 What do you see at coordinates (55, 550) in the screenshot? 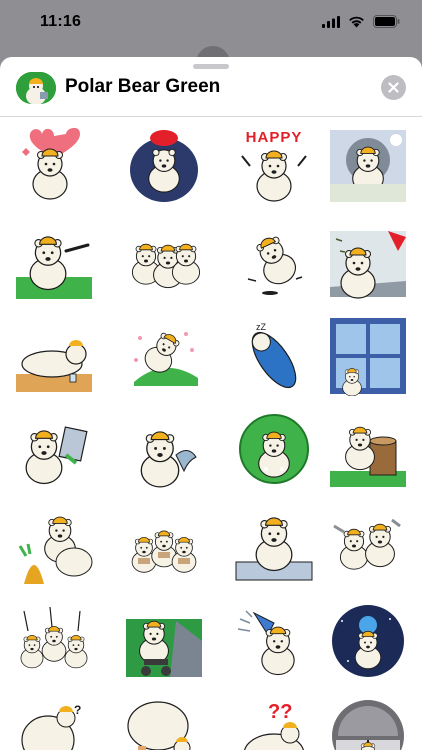
I see `pineapple-bear-sticker-art` at bounding box center [55, 550].